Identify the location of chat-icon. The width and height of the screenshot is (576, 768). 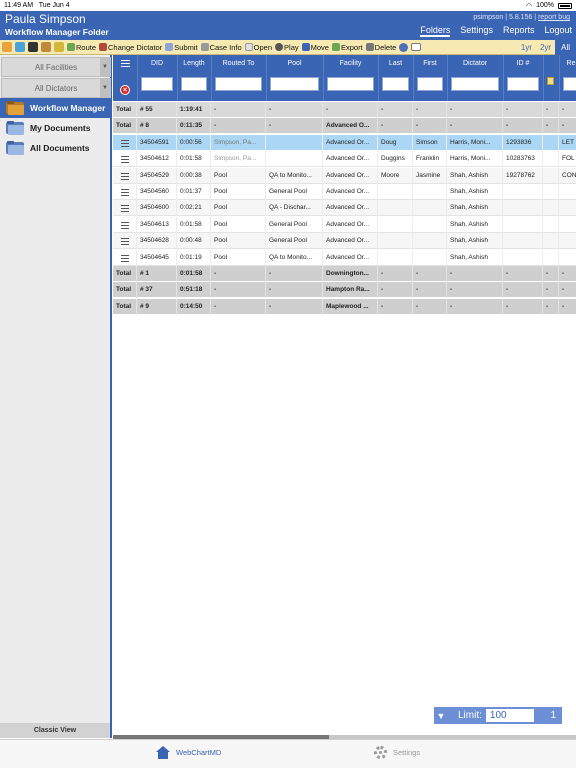
(416, 47).